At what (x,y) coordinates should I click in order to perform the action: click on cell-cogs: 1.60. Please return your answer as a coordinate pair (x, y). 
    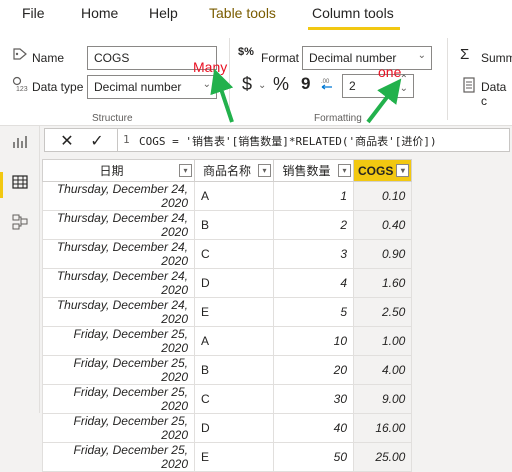
    Looking at the image, I should click on (382, 283).